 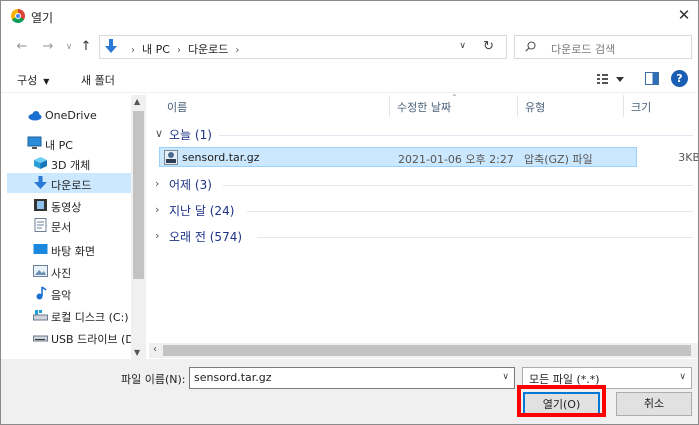 I want to click on group-header-today: ∨ 오늘 (1), so click(x=423, y=135).